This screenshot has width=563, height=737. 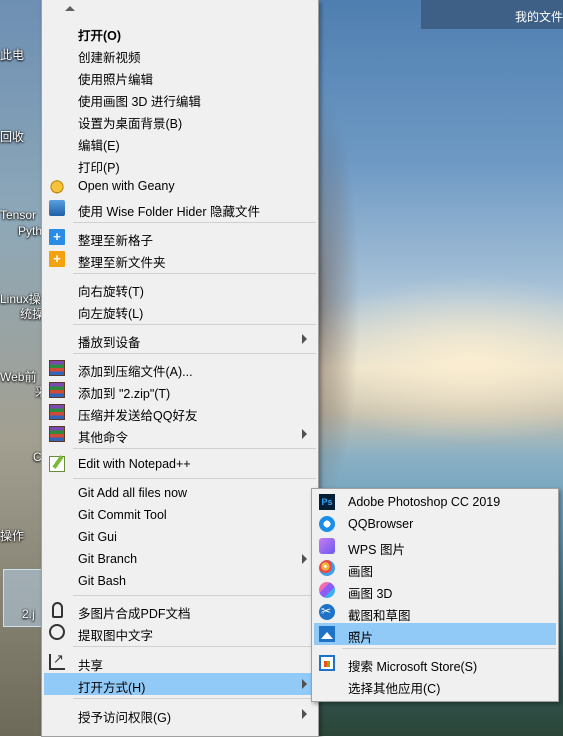 What do you see at coordinates (97, 537) in the screenshot?
I see `menu-item-label: Git Gui` at bounding box center [97, 537].